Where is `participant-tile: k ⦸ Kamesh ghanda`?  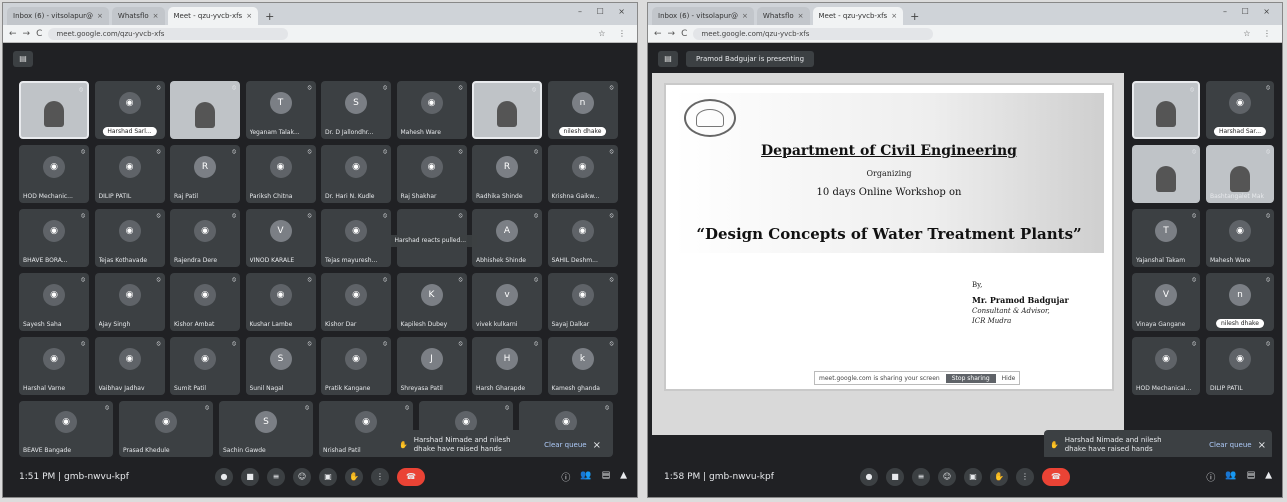
participant-tile: k ⦸ Kamesh ghanda is located at coordinates (582, 366).